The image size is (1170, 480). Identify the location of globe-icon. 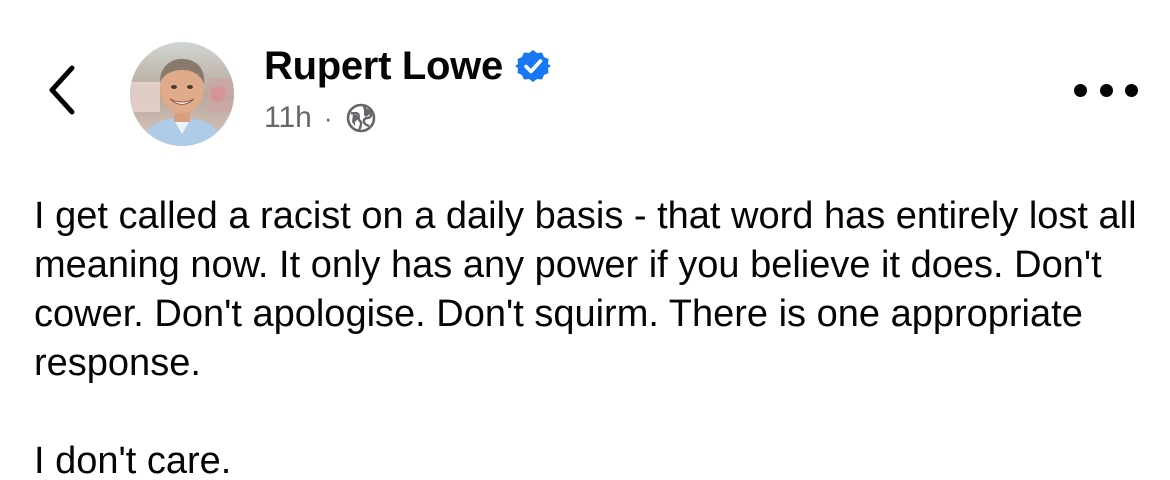
(361, 118).